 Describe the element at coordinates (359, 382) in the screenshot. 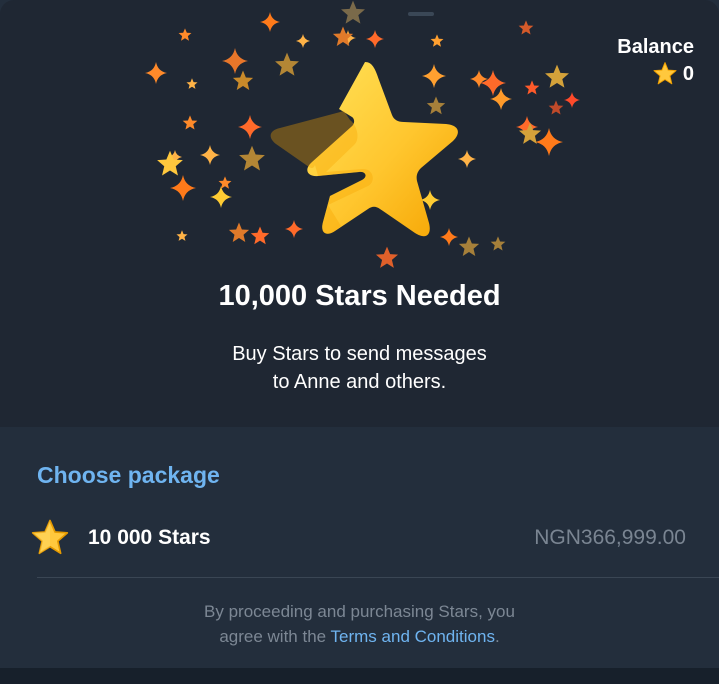

I see `subtitle-line-2: to Anne and others.` at that location.